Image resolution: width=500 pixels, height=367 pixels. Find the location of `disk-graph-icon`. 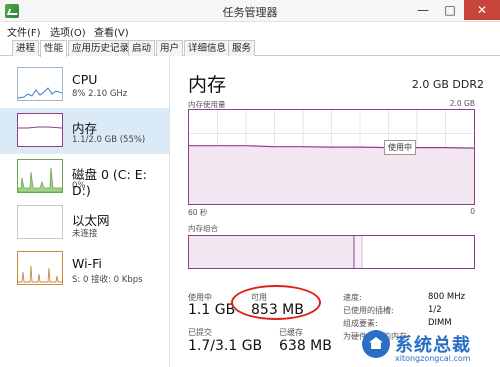

disk-graph-icon is located at coordinates (40, 176).